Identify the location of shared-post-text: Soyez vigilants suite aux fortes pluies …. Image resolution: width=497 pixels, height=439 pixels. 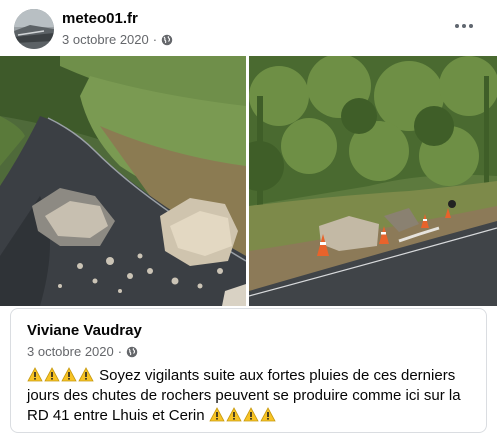
(252, 396).